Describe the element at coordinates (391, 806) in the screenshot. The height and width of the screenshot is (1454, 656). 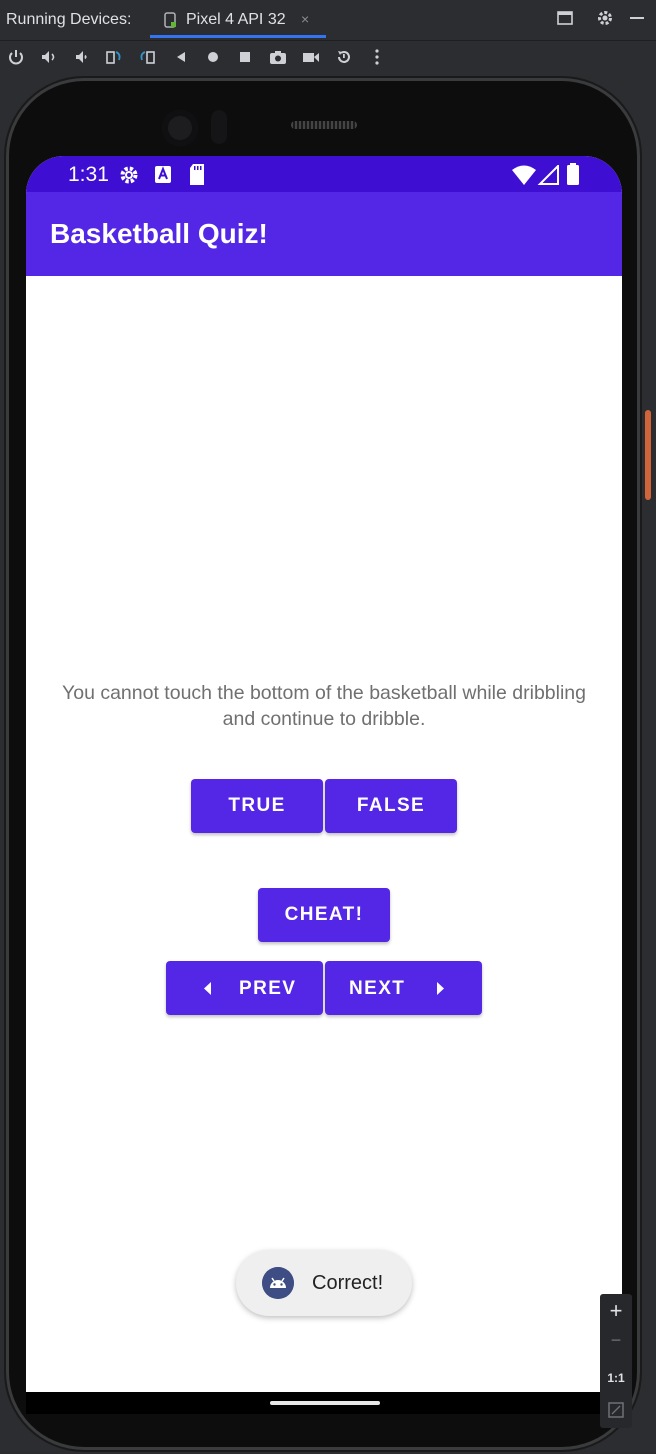
I see `false-button: FALSE` at that location.